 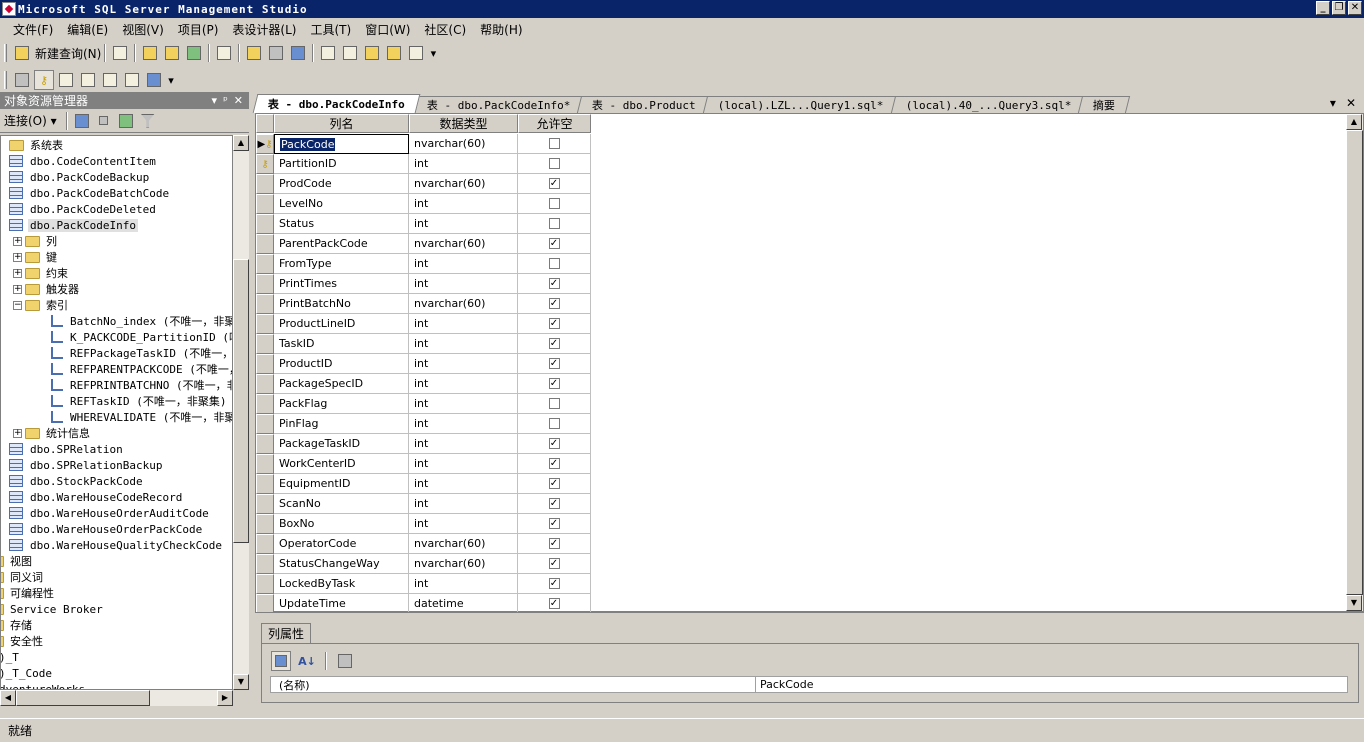 I want to click on tree-node: dbo.WareHouseCodeRecord, so click(x=96, y=497).